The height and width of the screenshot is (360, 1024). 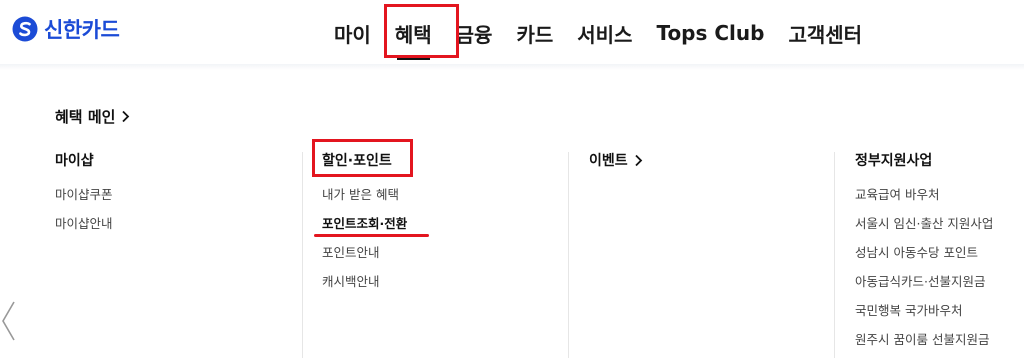 I want to click on menu-item-myshop-coupon: 마이샵쿠폰, so click(x=84, y=200).